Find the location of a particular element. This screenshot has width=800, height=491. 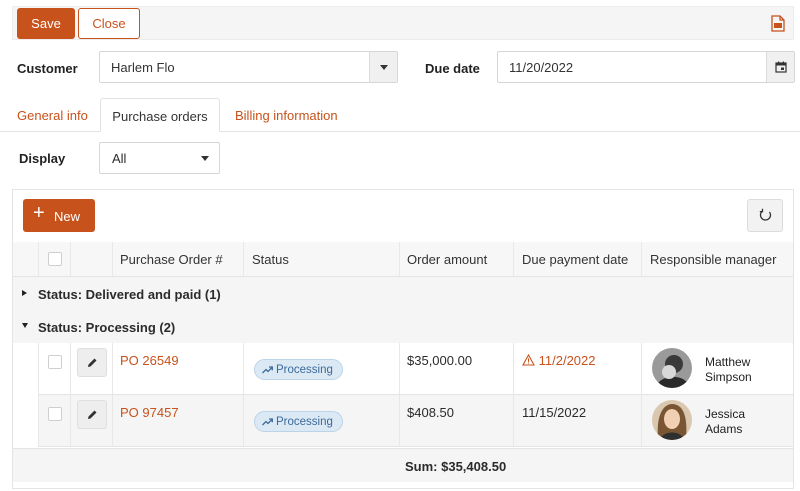

manager-cell: Jessica Adams is located at coordinates (717, 420).